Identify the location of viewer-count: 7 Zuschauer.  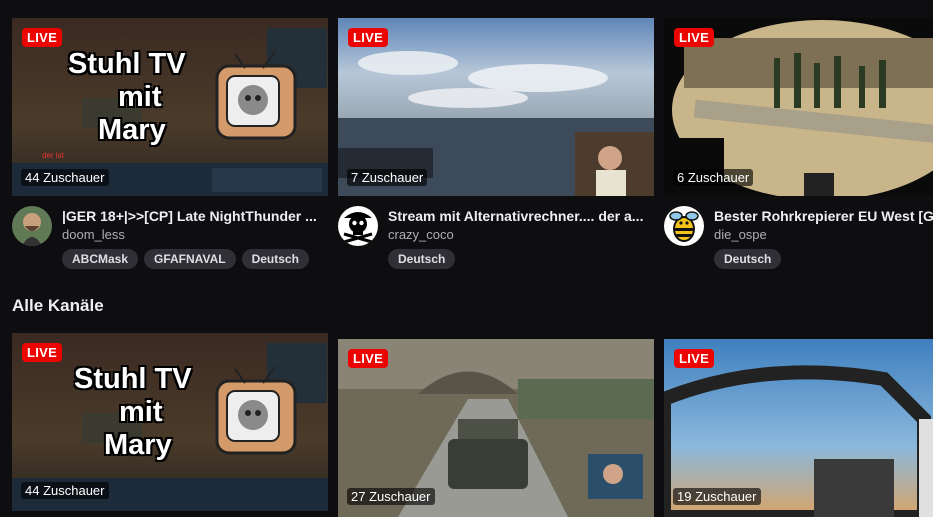
(387, 177).